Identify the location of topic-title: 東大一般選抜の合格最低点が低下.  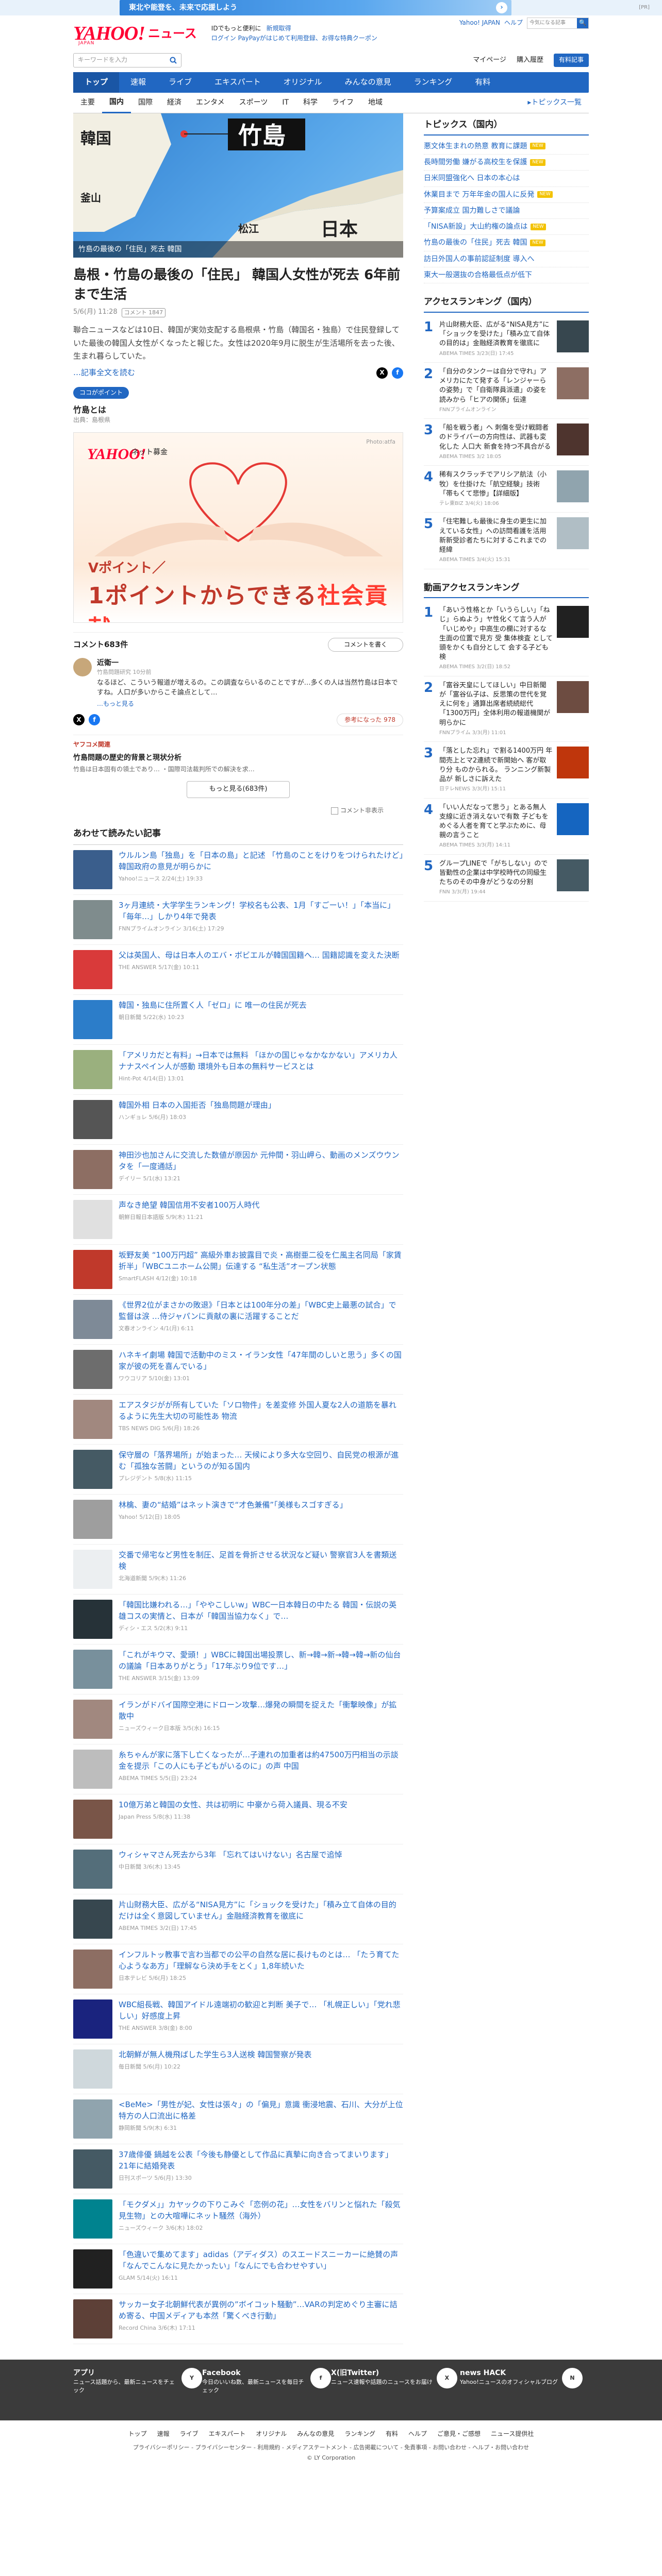
(478, 275).